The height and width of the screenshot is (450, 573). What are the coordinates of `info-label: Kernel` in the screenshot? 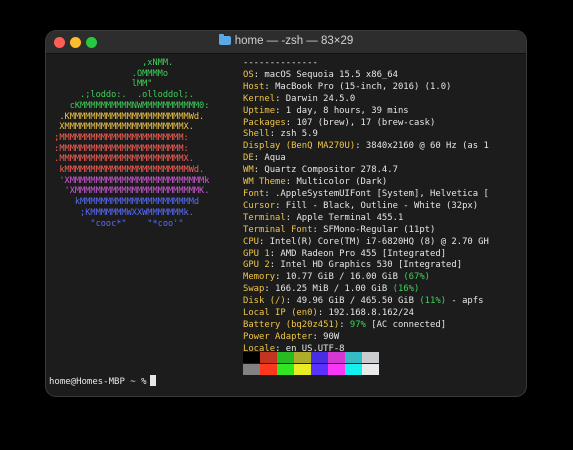 It's located at (259, 98).